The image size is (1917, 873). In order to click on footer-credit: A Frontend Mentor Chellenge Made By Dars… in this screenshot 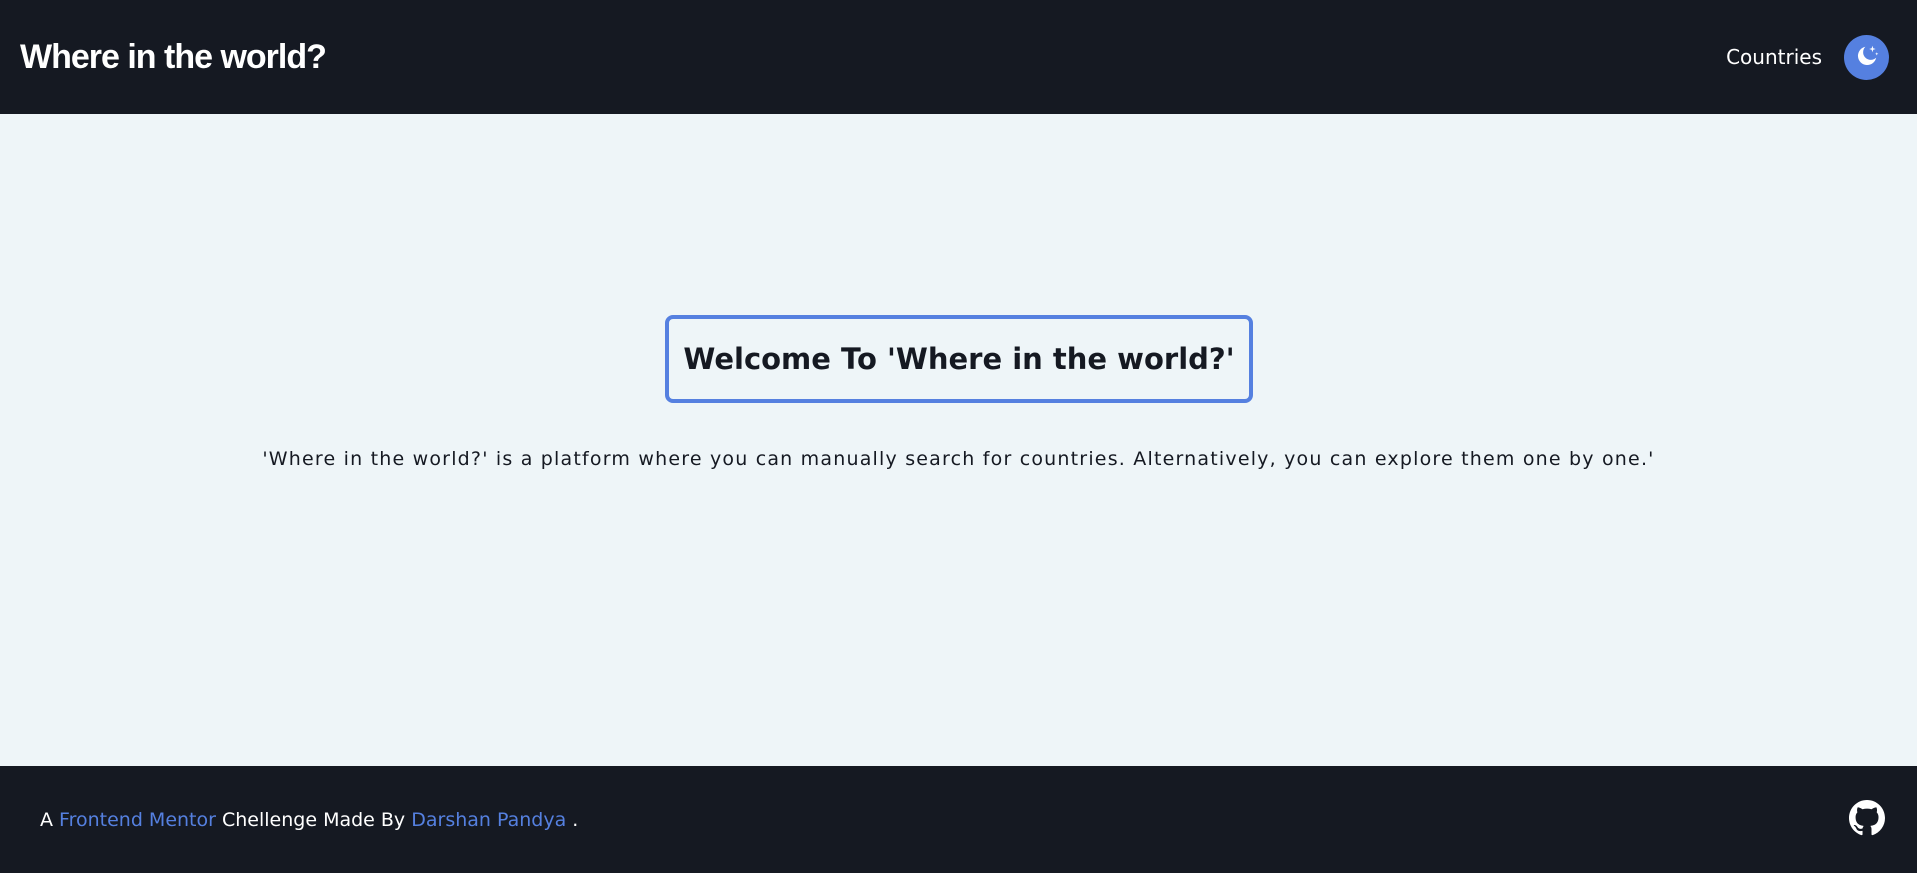, I will do `click(309, 820)`.